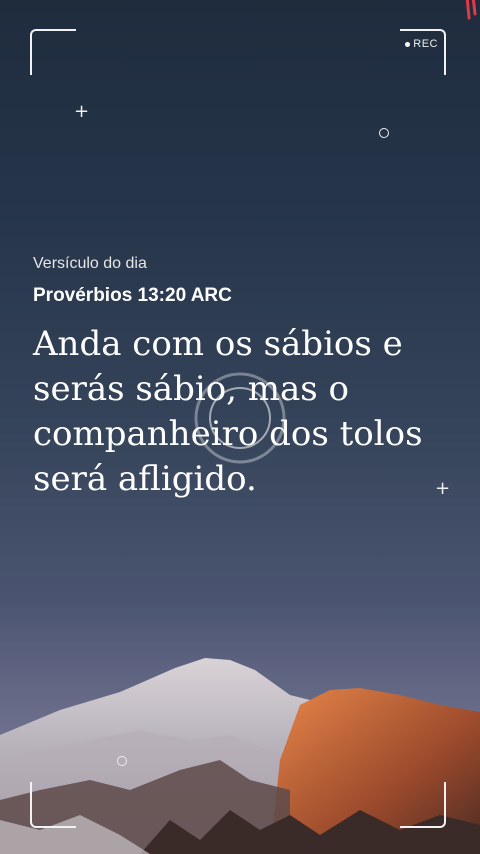  What do you see at coordinates (90, 263) in the screenshot?
I see `verse-of-day-label: Versículo do dia` at bounding box center [90, 263].